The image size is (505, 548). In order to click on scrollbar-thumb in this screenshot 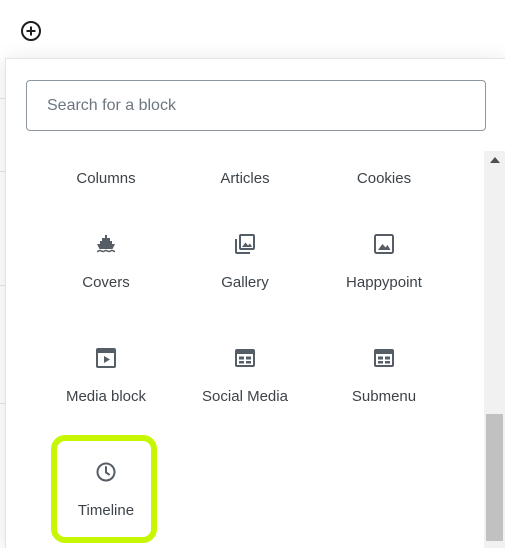, I will do `click(494, 477)`.